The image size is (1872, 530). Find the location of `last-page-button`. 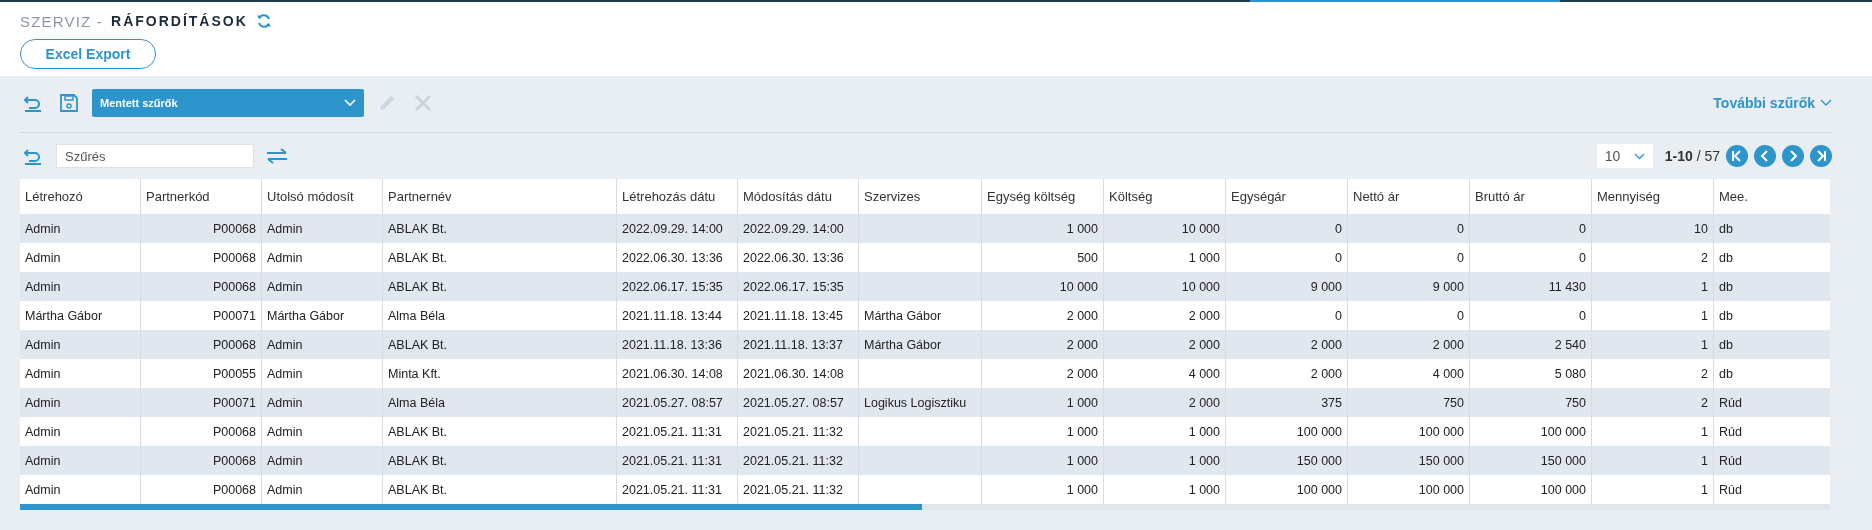

last-page-button is located at coordinates (1821, 156).